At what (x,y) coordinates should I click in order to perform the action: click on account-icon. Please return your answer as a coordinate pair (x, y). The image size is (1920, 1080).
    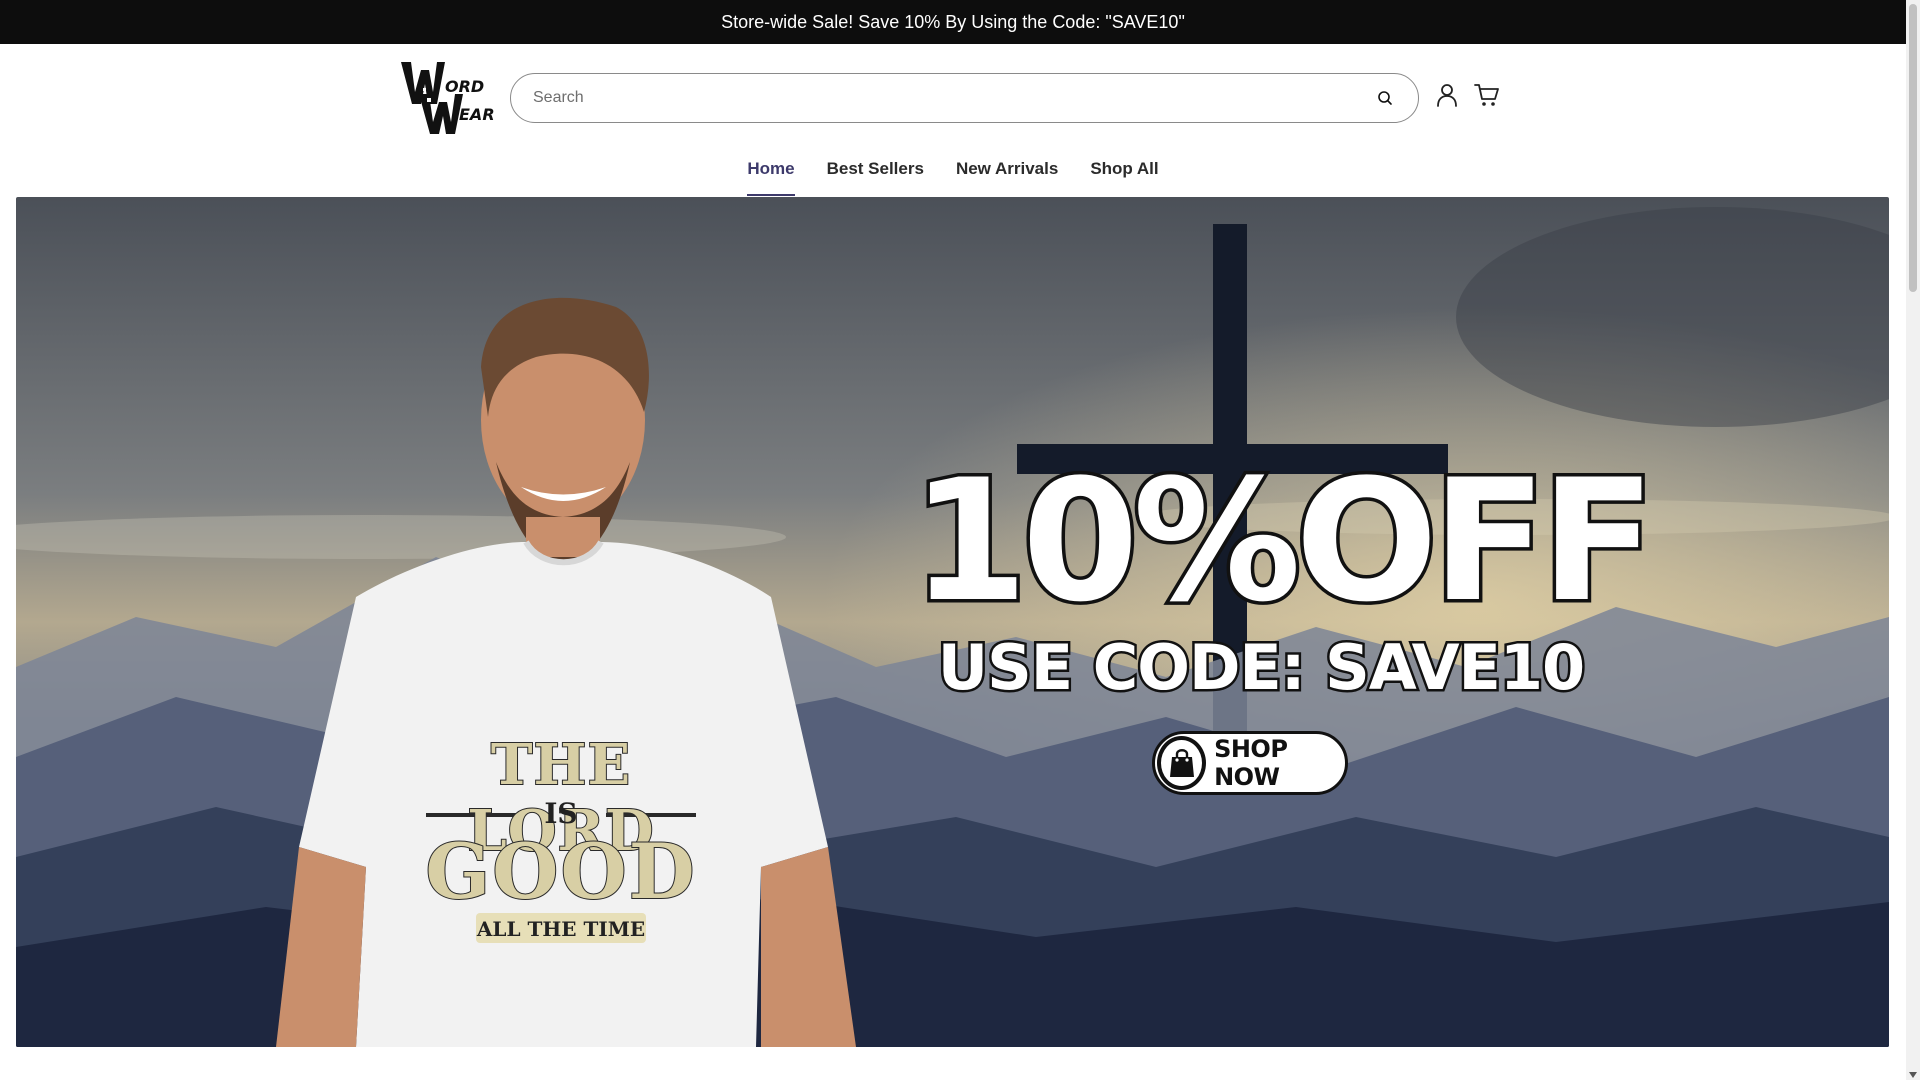
    Looking at the image, I should click on (1447, 95).